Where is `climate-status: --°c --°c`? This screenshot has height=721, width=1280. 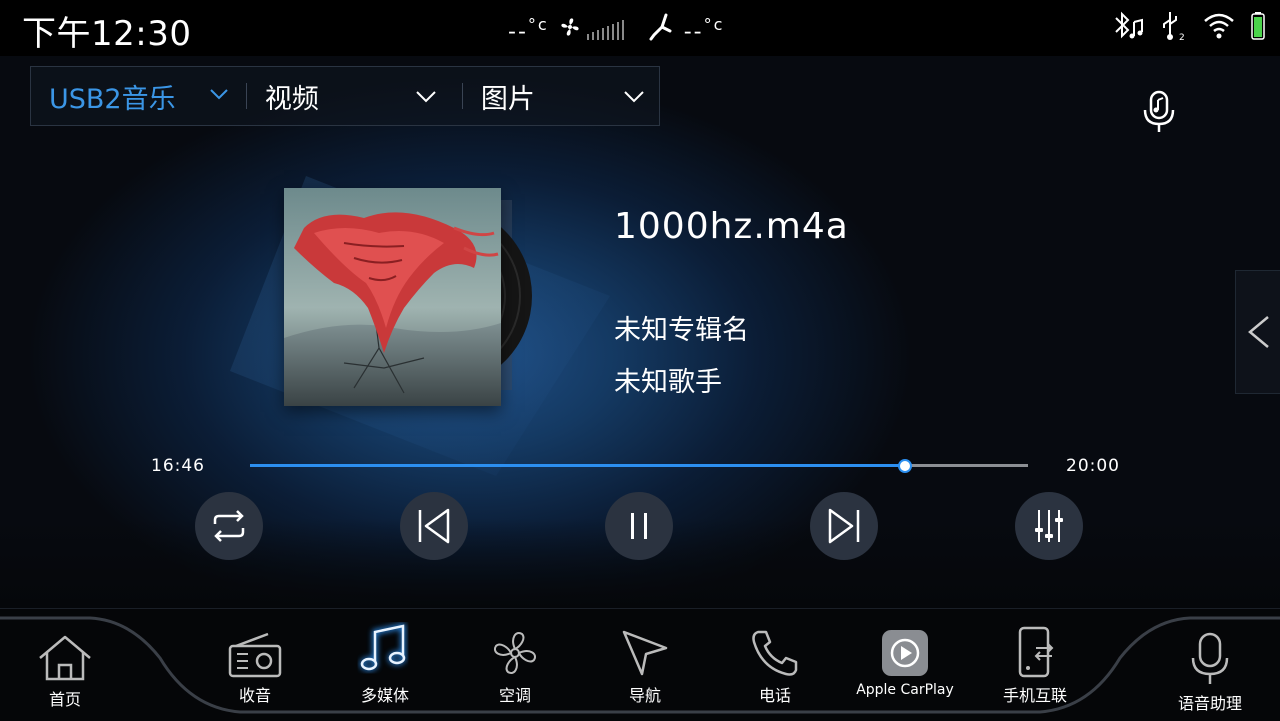 climate-status: --°c --°c is located at coordinates (616, 30).